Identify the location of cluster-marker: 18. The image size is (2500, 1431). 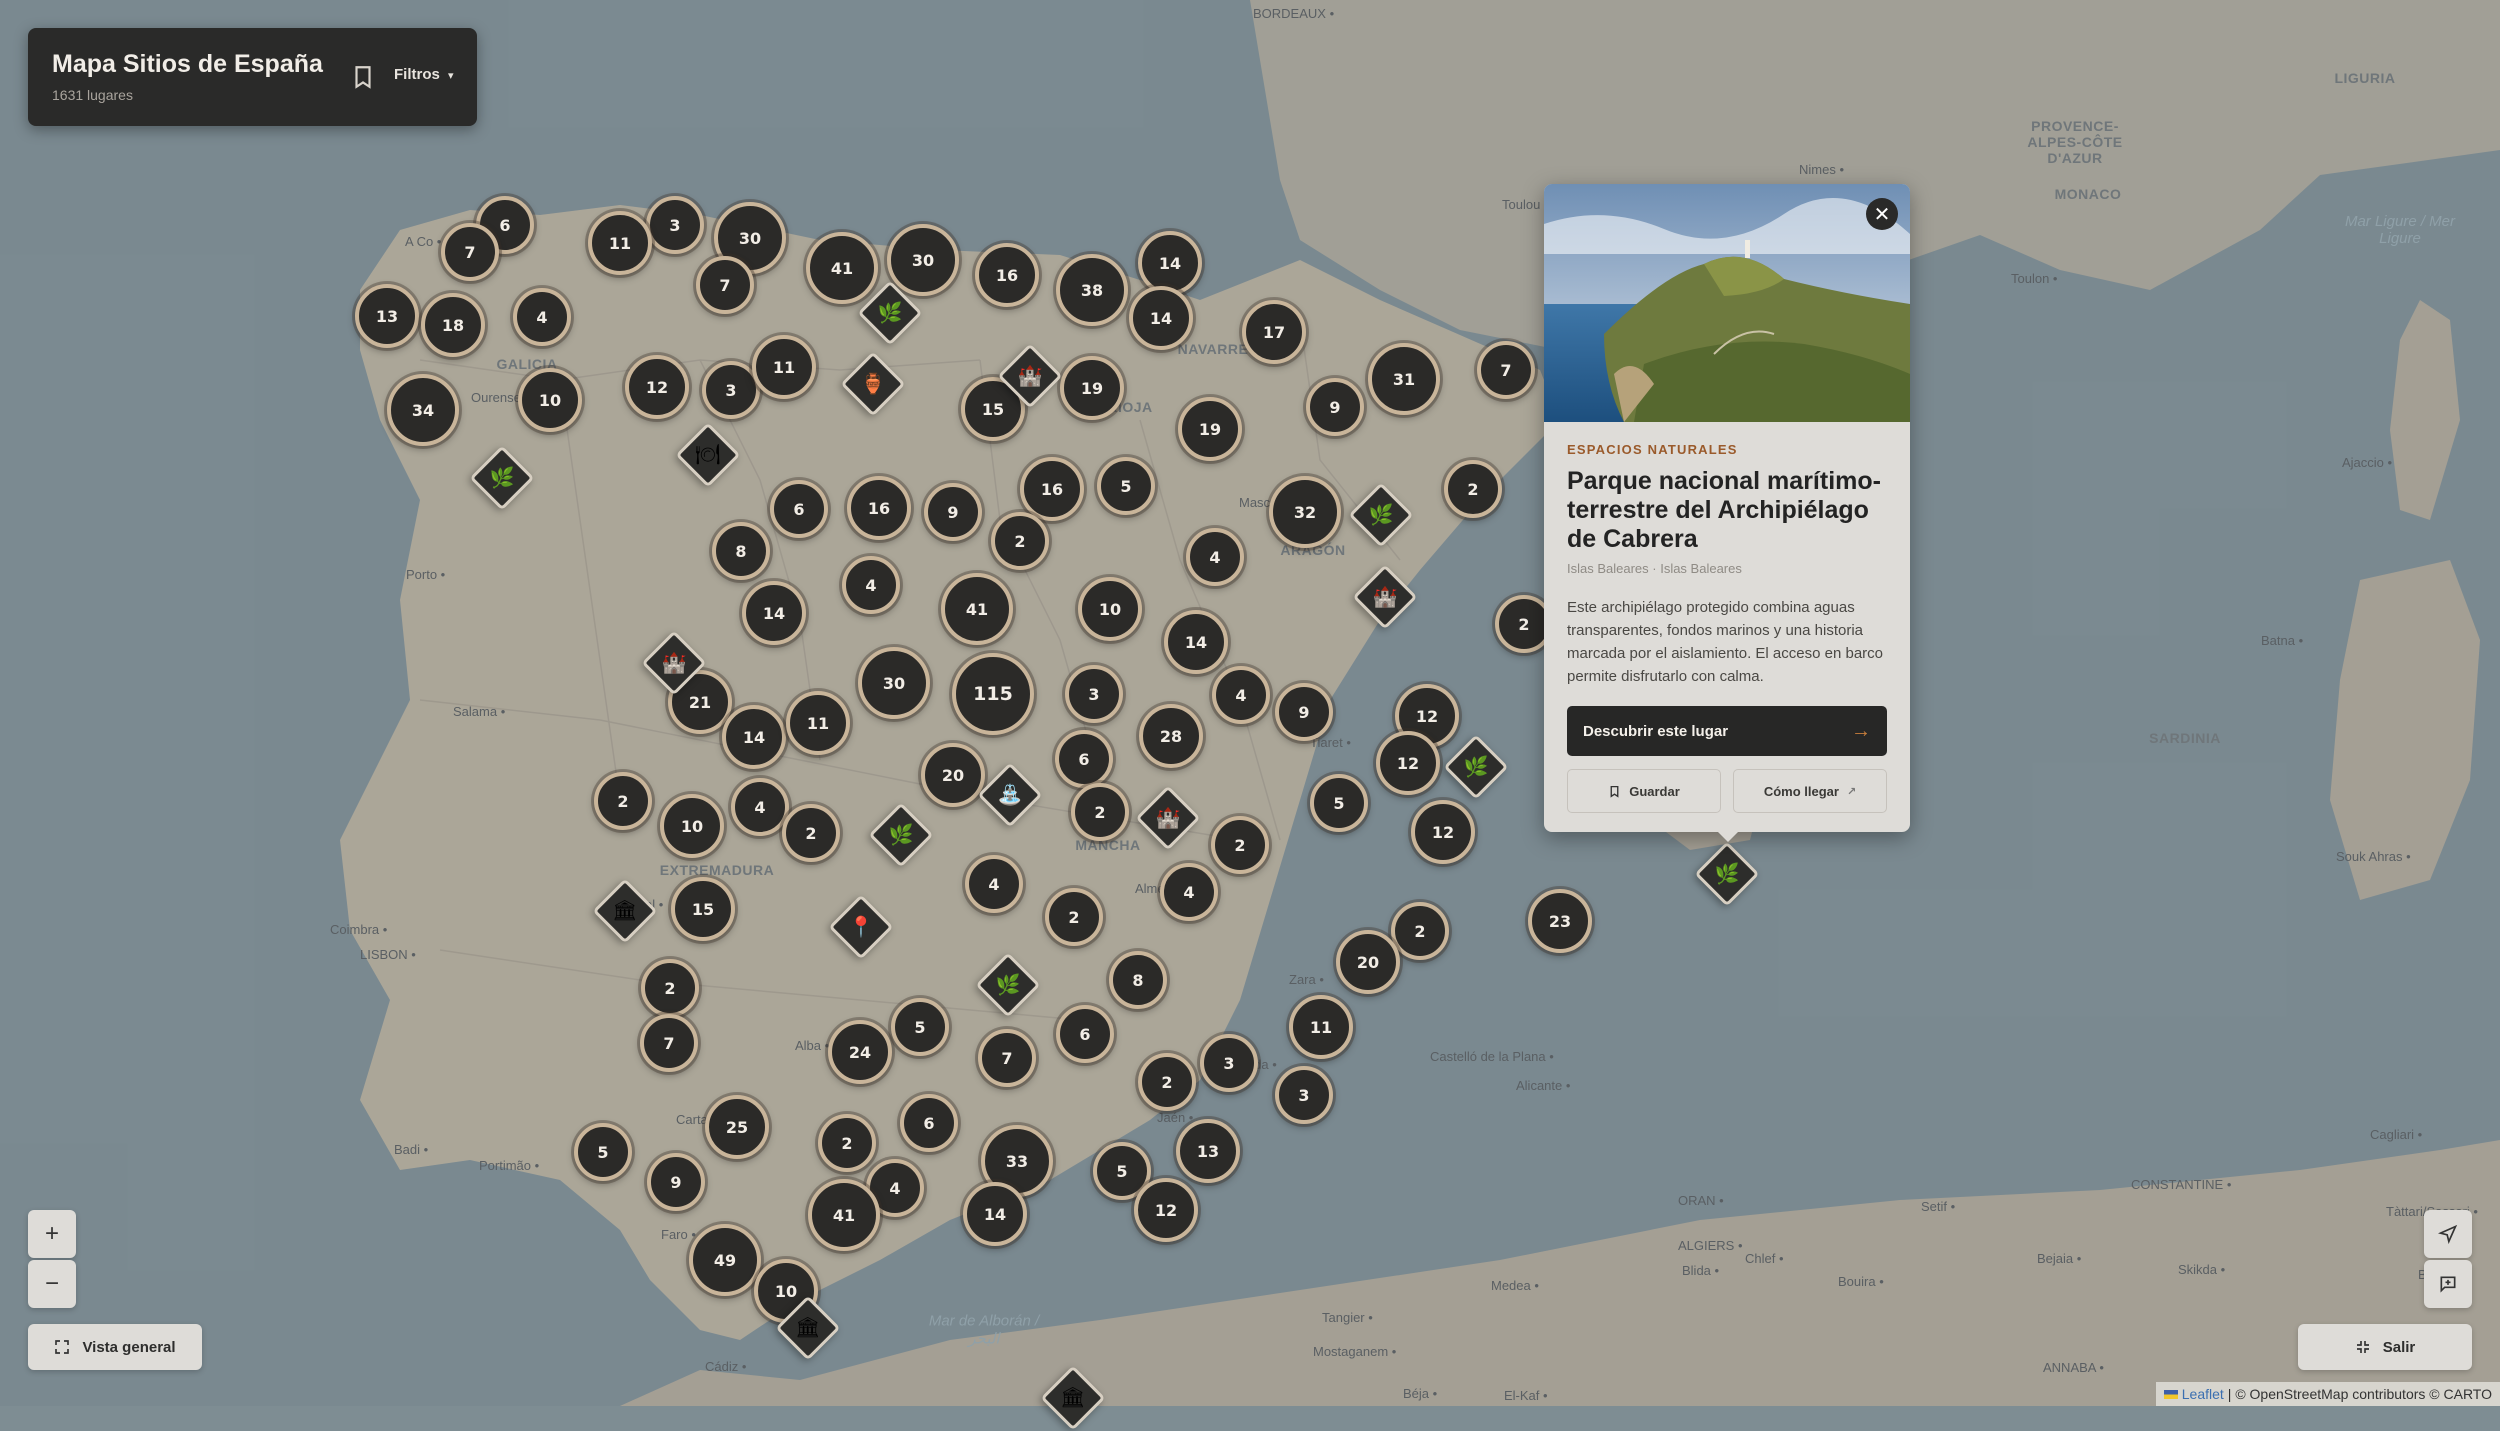
(453, 325).